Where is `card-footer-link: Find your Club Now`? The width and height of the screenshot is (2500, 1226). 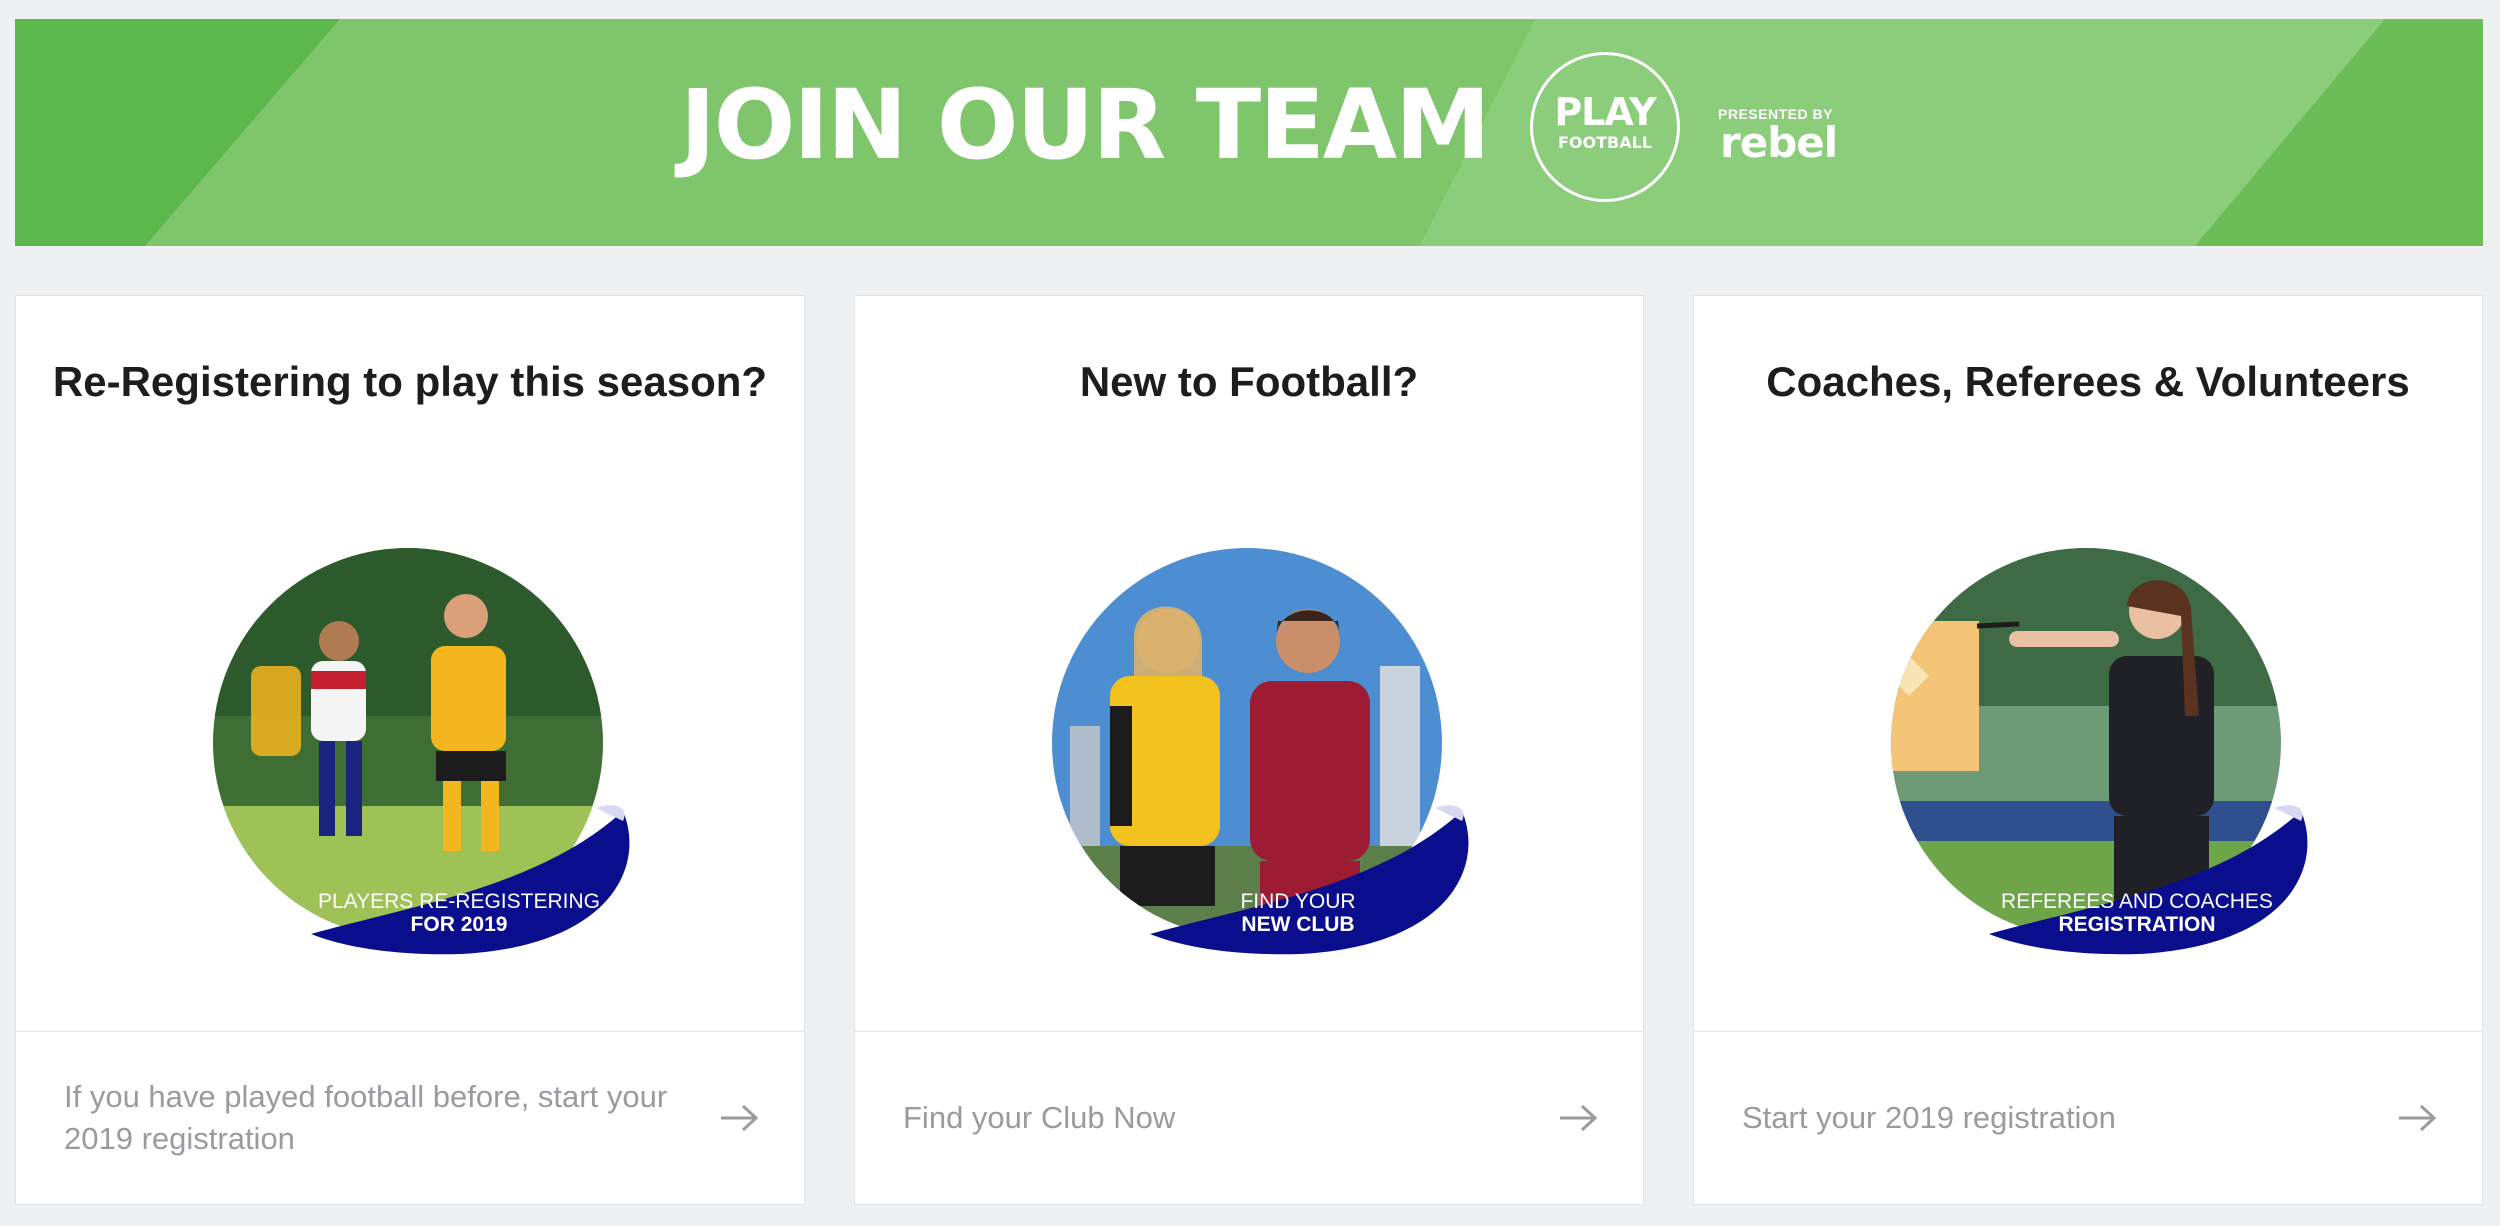
card-footer-link: Find your Club Now is located at coordinates (1249, 1117).